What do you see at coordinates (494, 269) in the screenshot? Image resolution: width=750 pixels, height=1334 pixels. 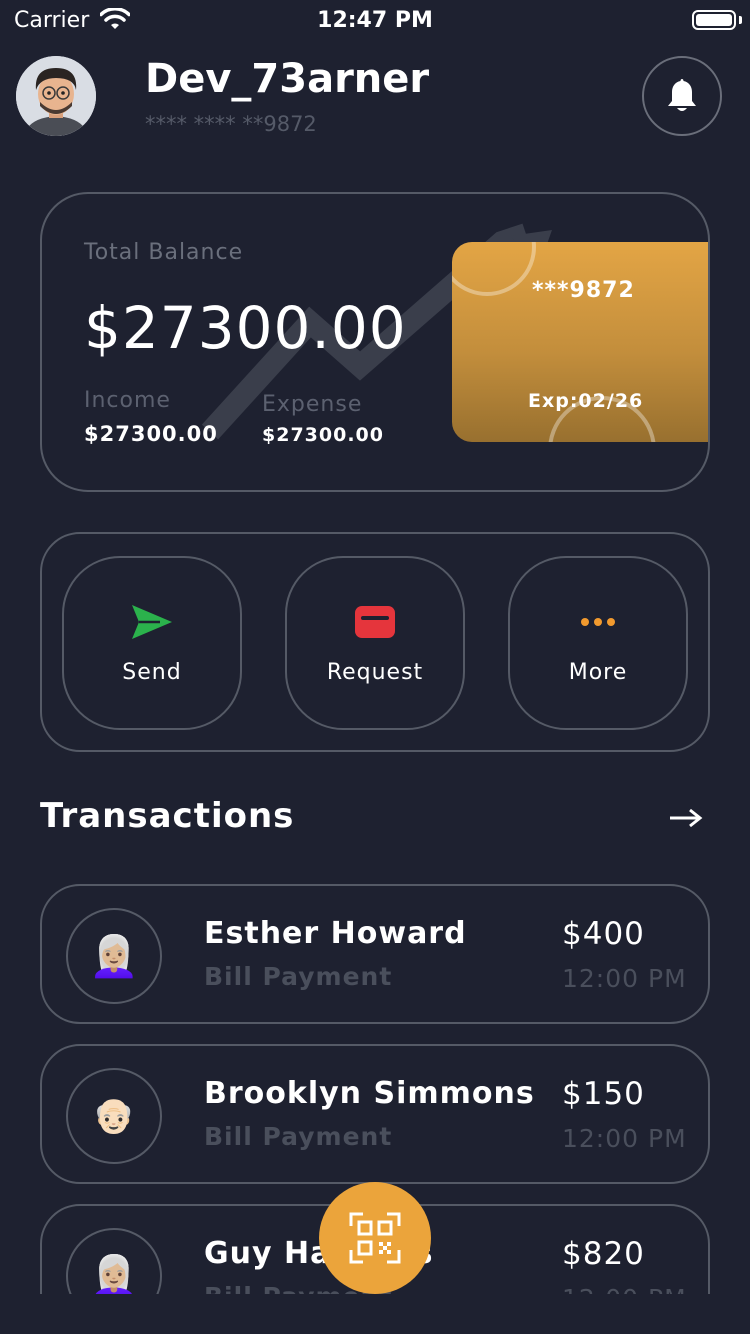 I see `card-circle-decoration` at bounding box center [494, 269].